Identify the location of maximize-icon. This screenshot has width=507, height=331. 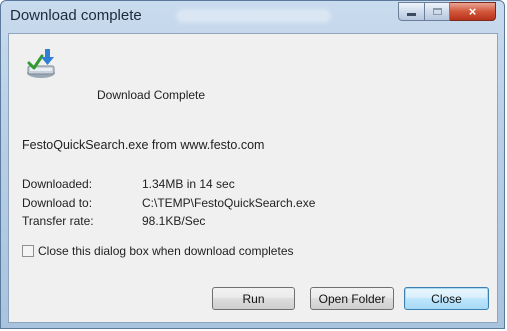
(437, 11).